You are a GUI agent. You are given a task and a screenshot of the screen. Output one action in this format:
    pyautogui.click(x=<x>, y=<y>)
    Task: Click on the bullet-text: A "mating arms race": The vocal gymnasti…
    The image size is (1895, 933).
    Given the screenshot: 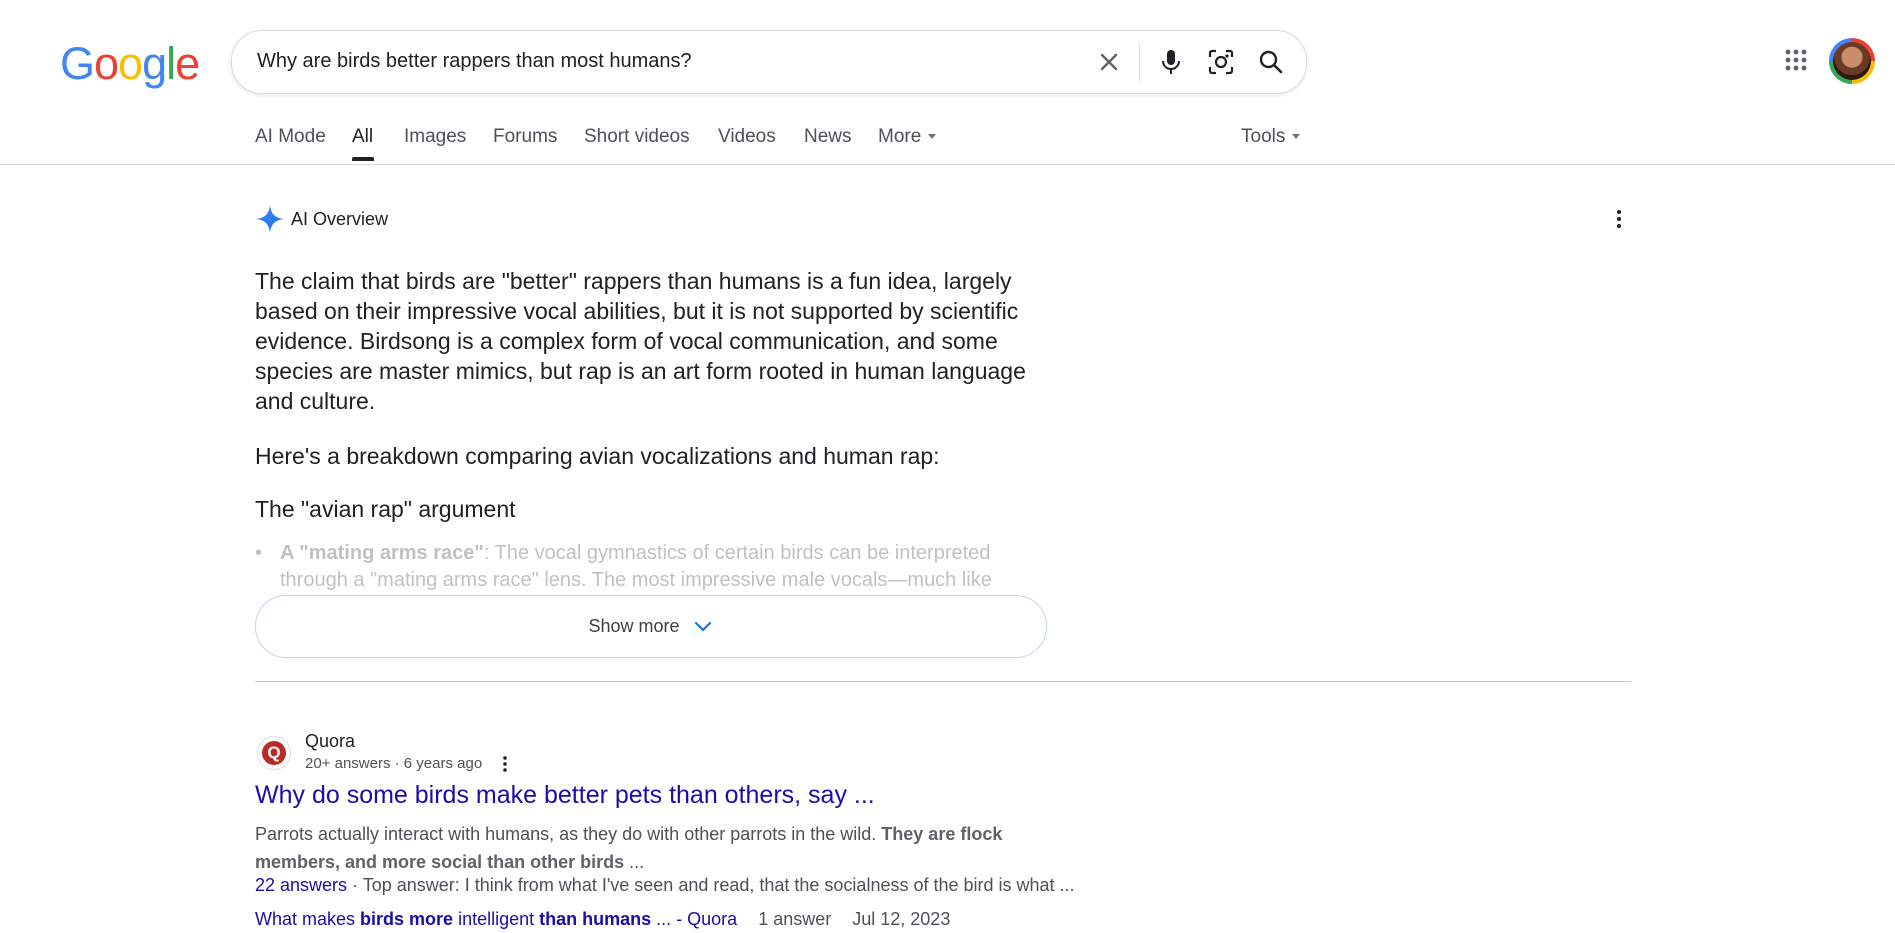 What is the action you would take?
    pyautogui.click(x=667, y=566)
    